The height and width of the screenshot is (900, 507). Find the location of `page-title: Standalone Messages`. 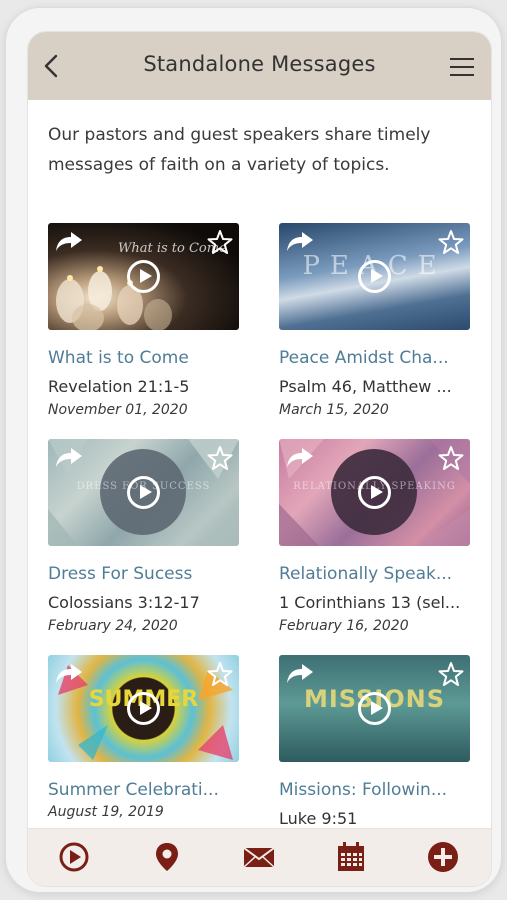

page-title: Standalone Messages is located at coordinates (259, 64).